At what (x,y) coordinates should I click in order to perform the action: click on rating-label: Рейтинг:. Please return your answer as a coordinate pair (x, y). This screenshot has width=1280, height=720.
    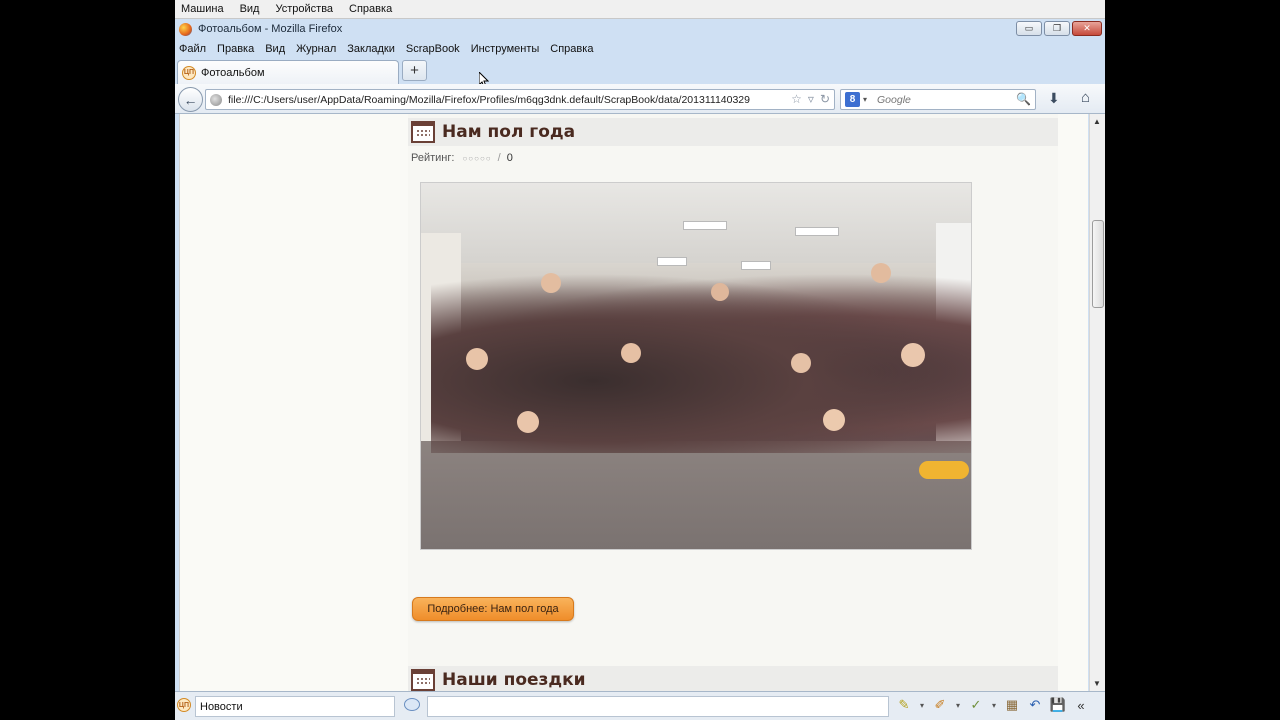
    Looking at the image, I should click on (433, 158).